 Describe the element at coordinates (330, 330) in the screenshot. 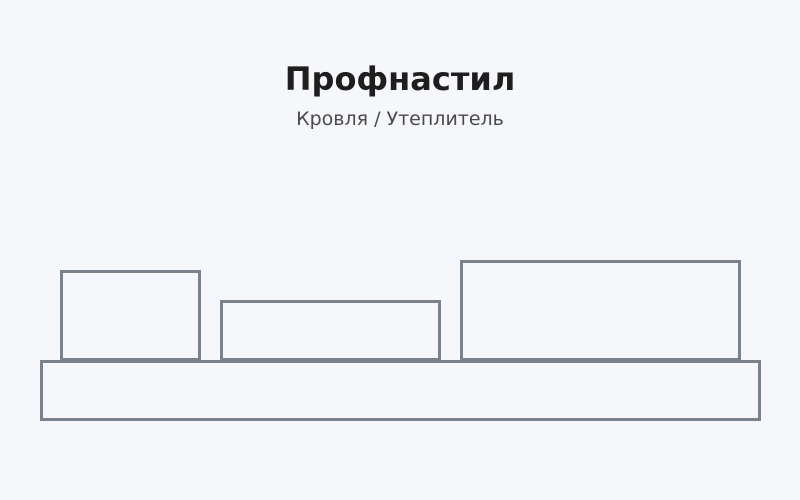

I see `block-middle` at that location.